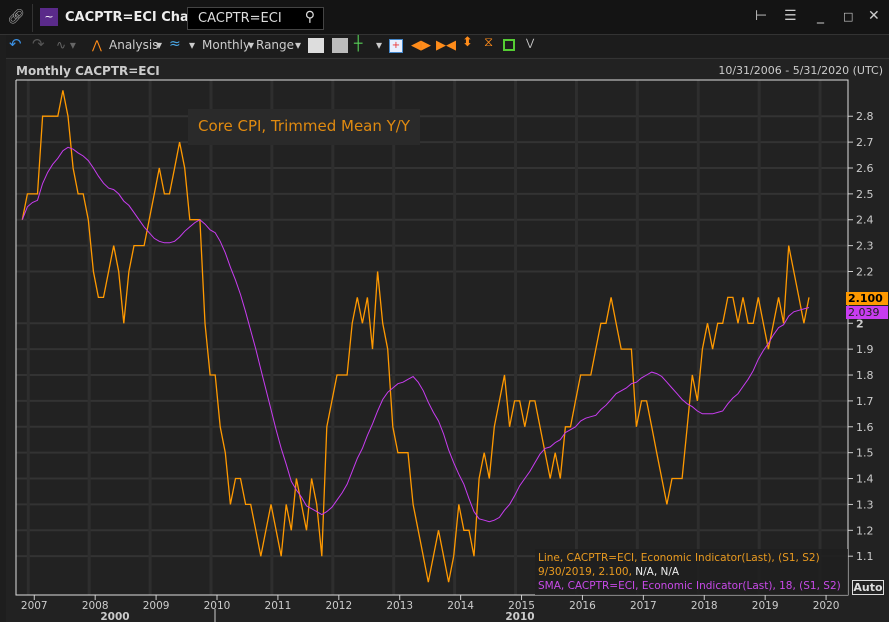  Describe the element at coordinates (582, 606) in the screenshot. I see `x-tick-label: 2016` at that location.